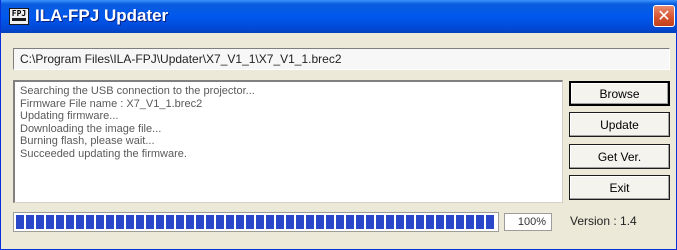 The width and height of the screenshot is (677, 250). I want to click on window-title: ILA-FPJ Updater, so click(102, 15).